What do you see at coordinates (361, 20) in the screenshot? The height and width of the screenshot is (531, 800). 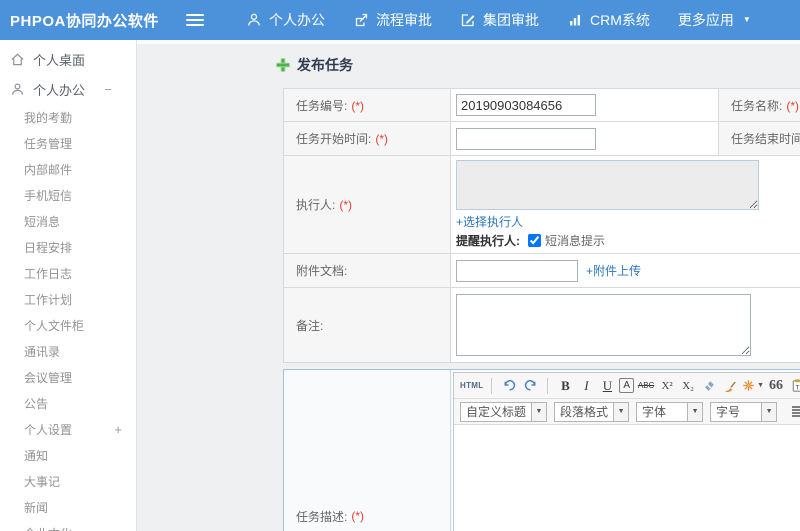 I see `flow-approval-icon` at bounding box center [361, 20].